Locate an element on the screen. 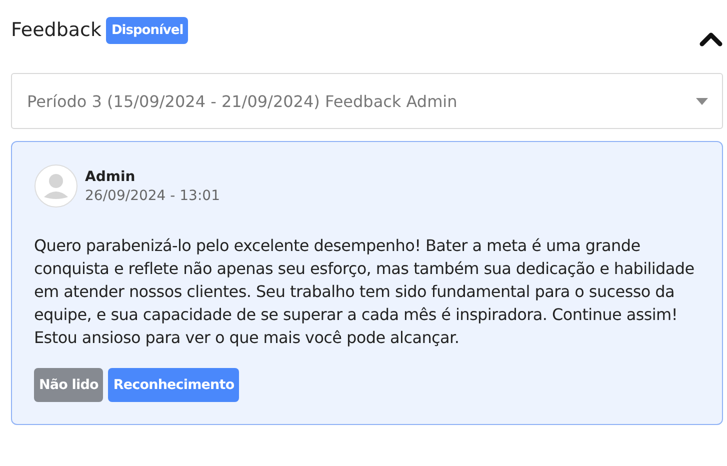  tag-label: Reconhecimento is located at coordinates (174, 385).